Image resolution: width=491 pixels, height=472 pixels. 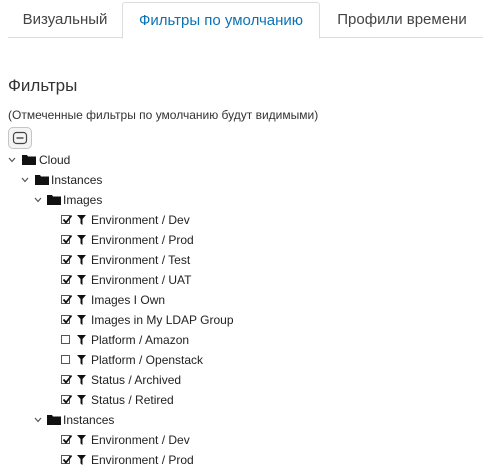 What do you see at coordinates (141, 260) in the screenshot?
I see `filter-label: Environment / Test` at bounding box center [141, 260].